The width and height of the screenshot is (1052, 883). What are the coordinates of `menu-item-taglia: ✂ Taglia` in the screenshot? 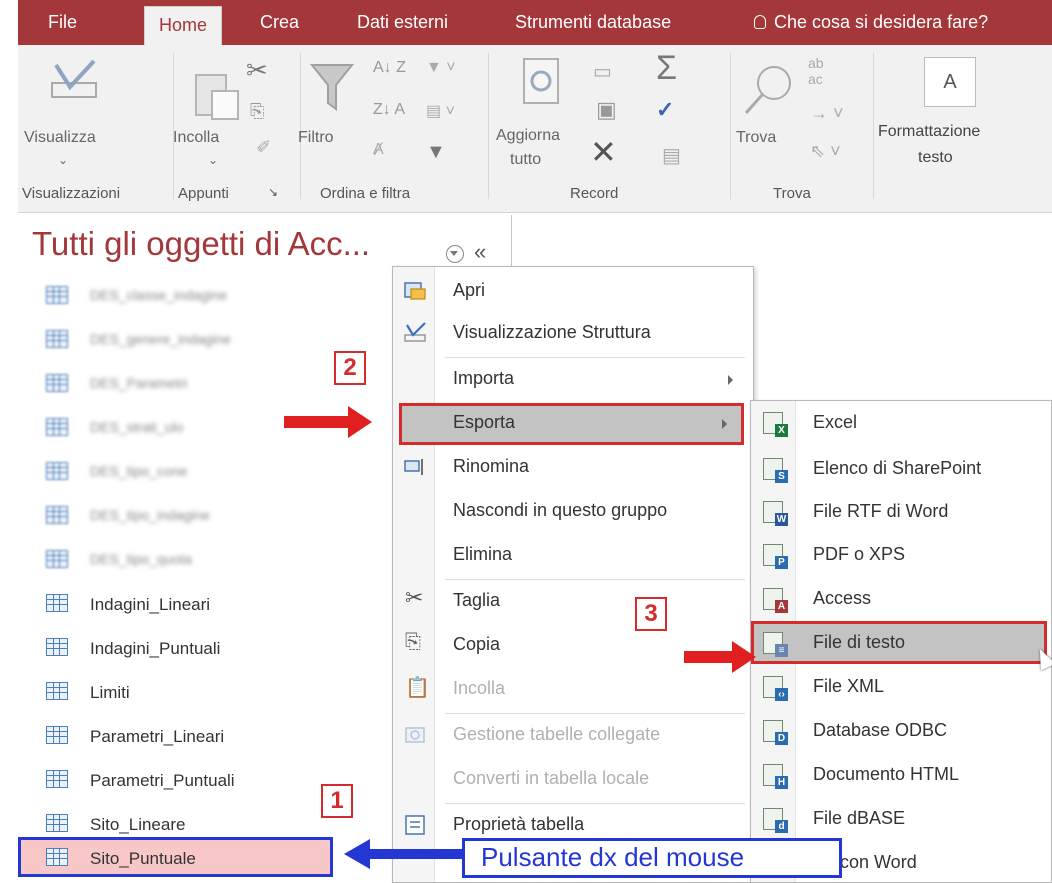 It's located at (573, 602).